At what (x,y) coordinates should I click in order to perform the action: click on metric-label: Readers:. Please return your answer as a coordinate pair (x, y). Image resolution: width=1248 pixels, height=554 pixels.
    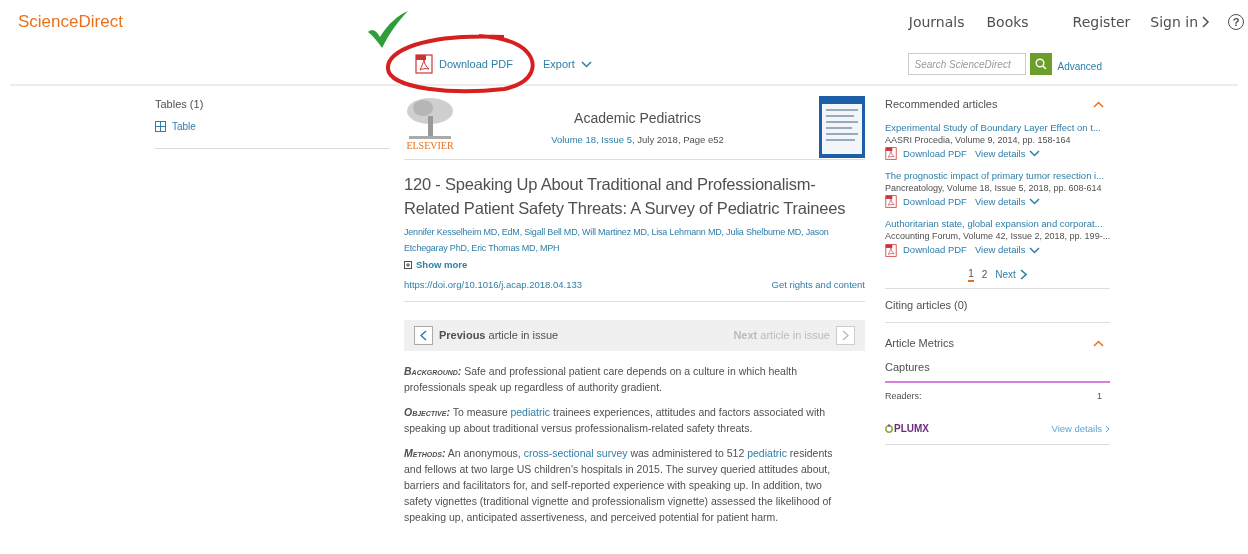
    Looking at the image, I should click on (903, 396).